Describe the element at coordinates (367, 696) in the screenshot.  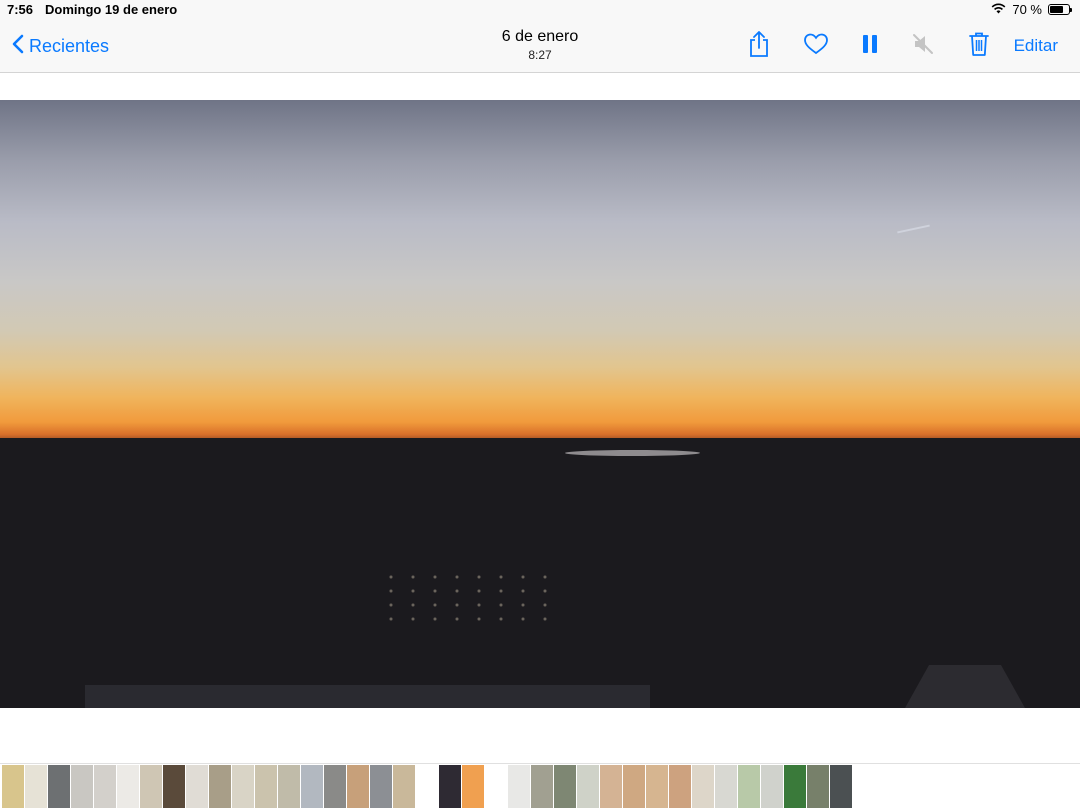
I see `photo-roof` at that location.